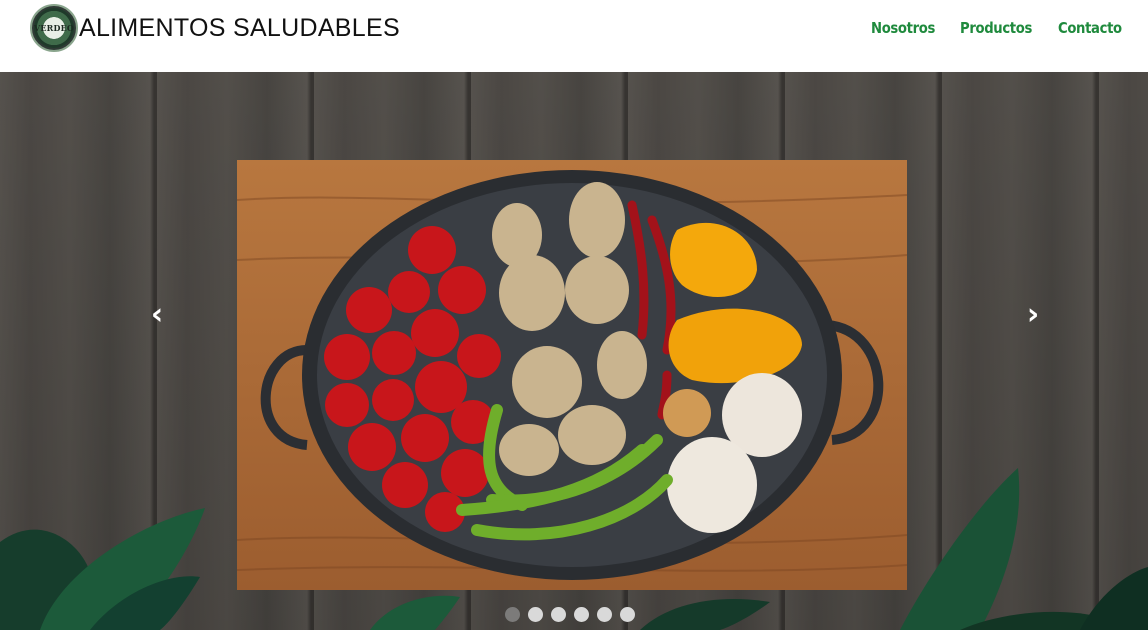  Describe the element at coordinates (903, 28) in the screenshot. I see `nav-link-nosotros: Nosotros` at that location.